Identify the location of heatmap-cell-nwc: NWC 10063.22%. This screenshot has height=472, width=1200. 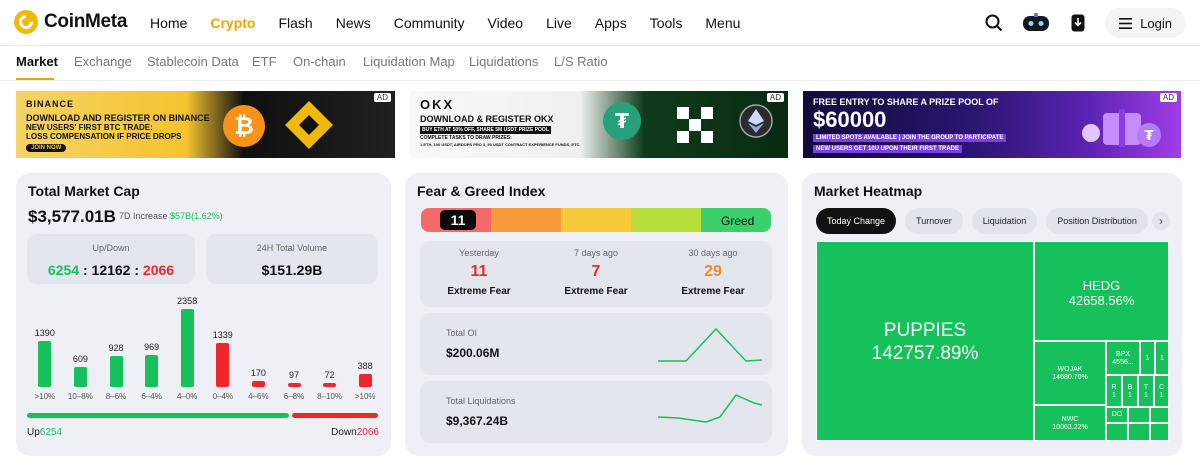
(1070, 423).